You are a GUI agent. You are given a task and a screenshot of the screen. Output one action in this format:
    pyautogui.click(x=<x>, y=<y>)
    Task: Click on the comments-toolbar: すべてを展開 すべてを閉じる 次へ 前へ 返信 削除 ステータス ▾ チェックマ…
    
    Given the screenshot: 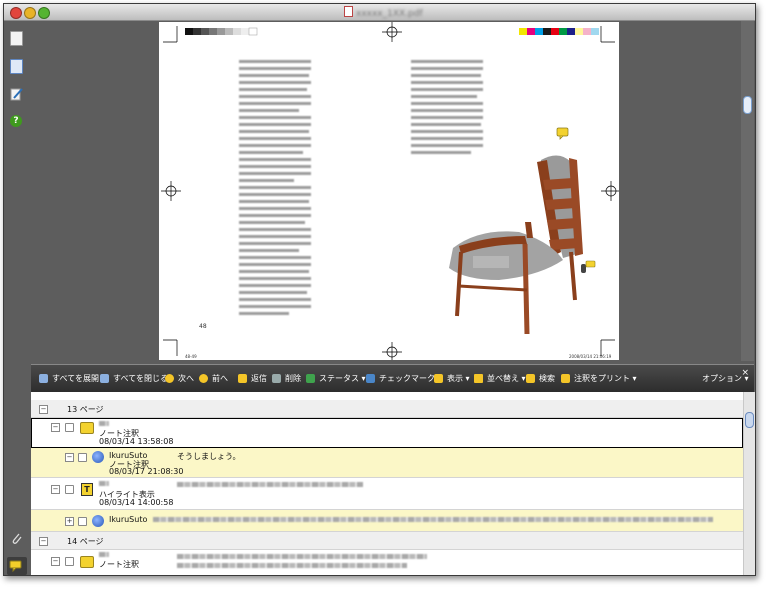 What is the action you would take?
    pyautogui.click(x=392, y=378)
    